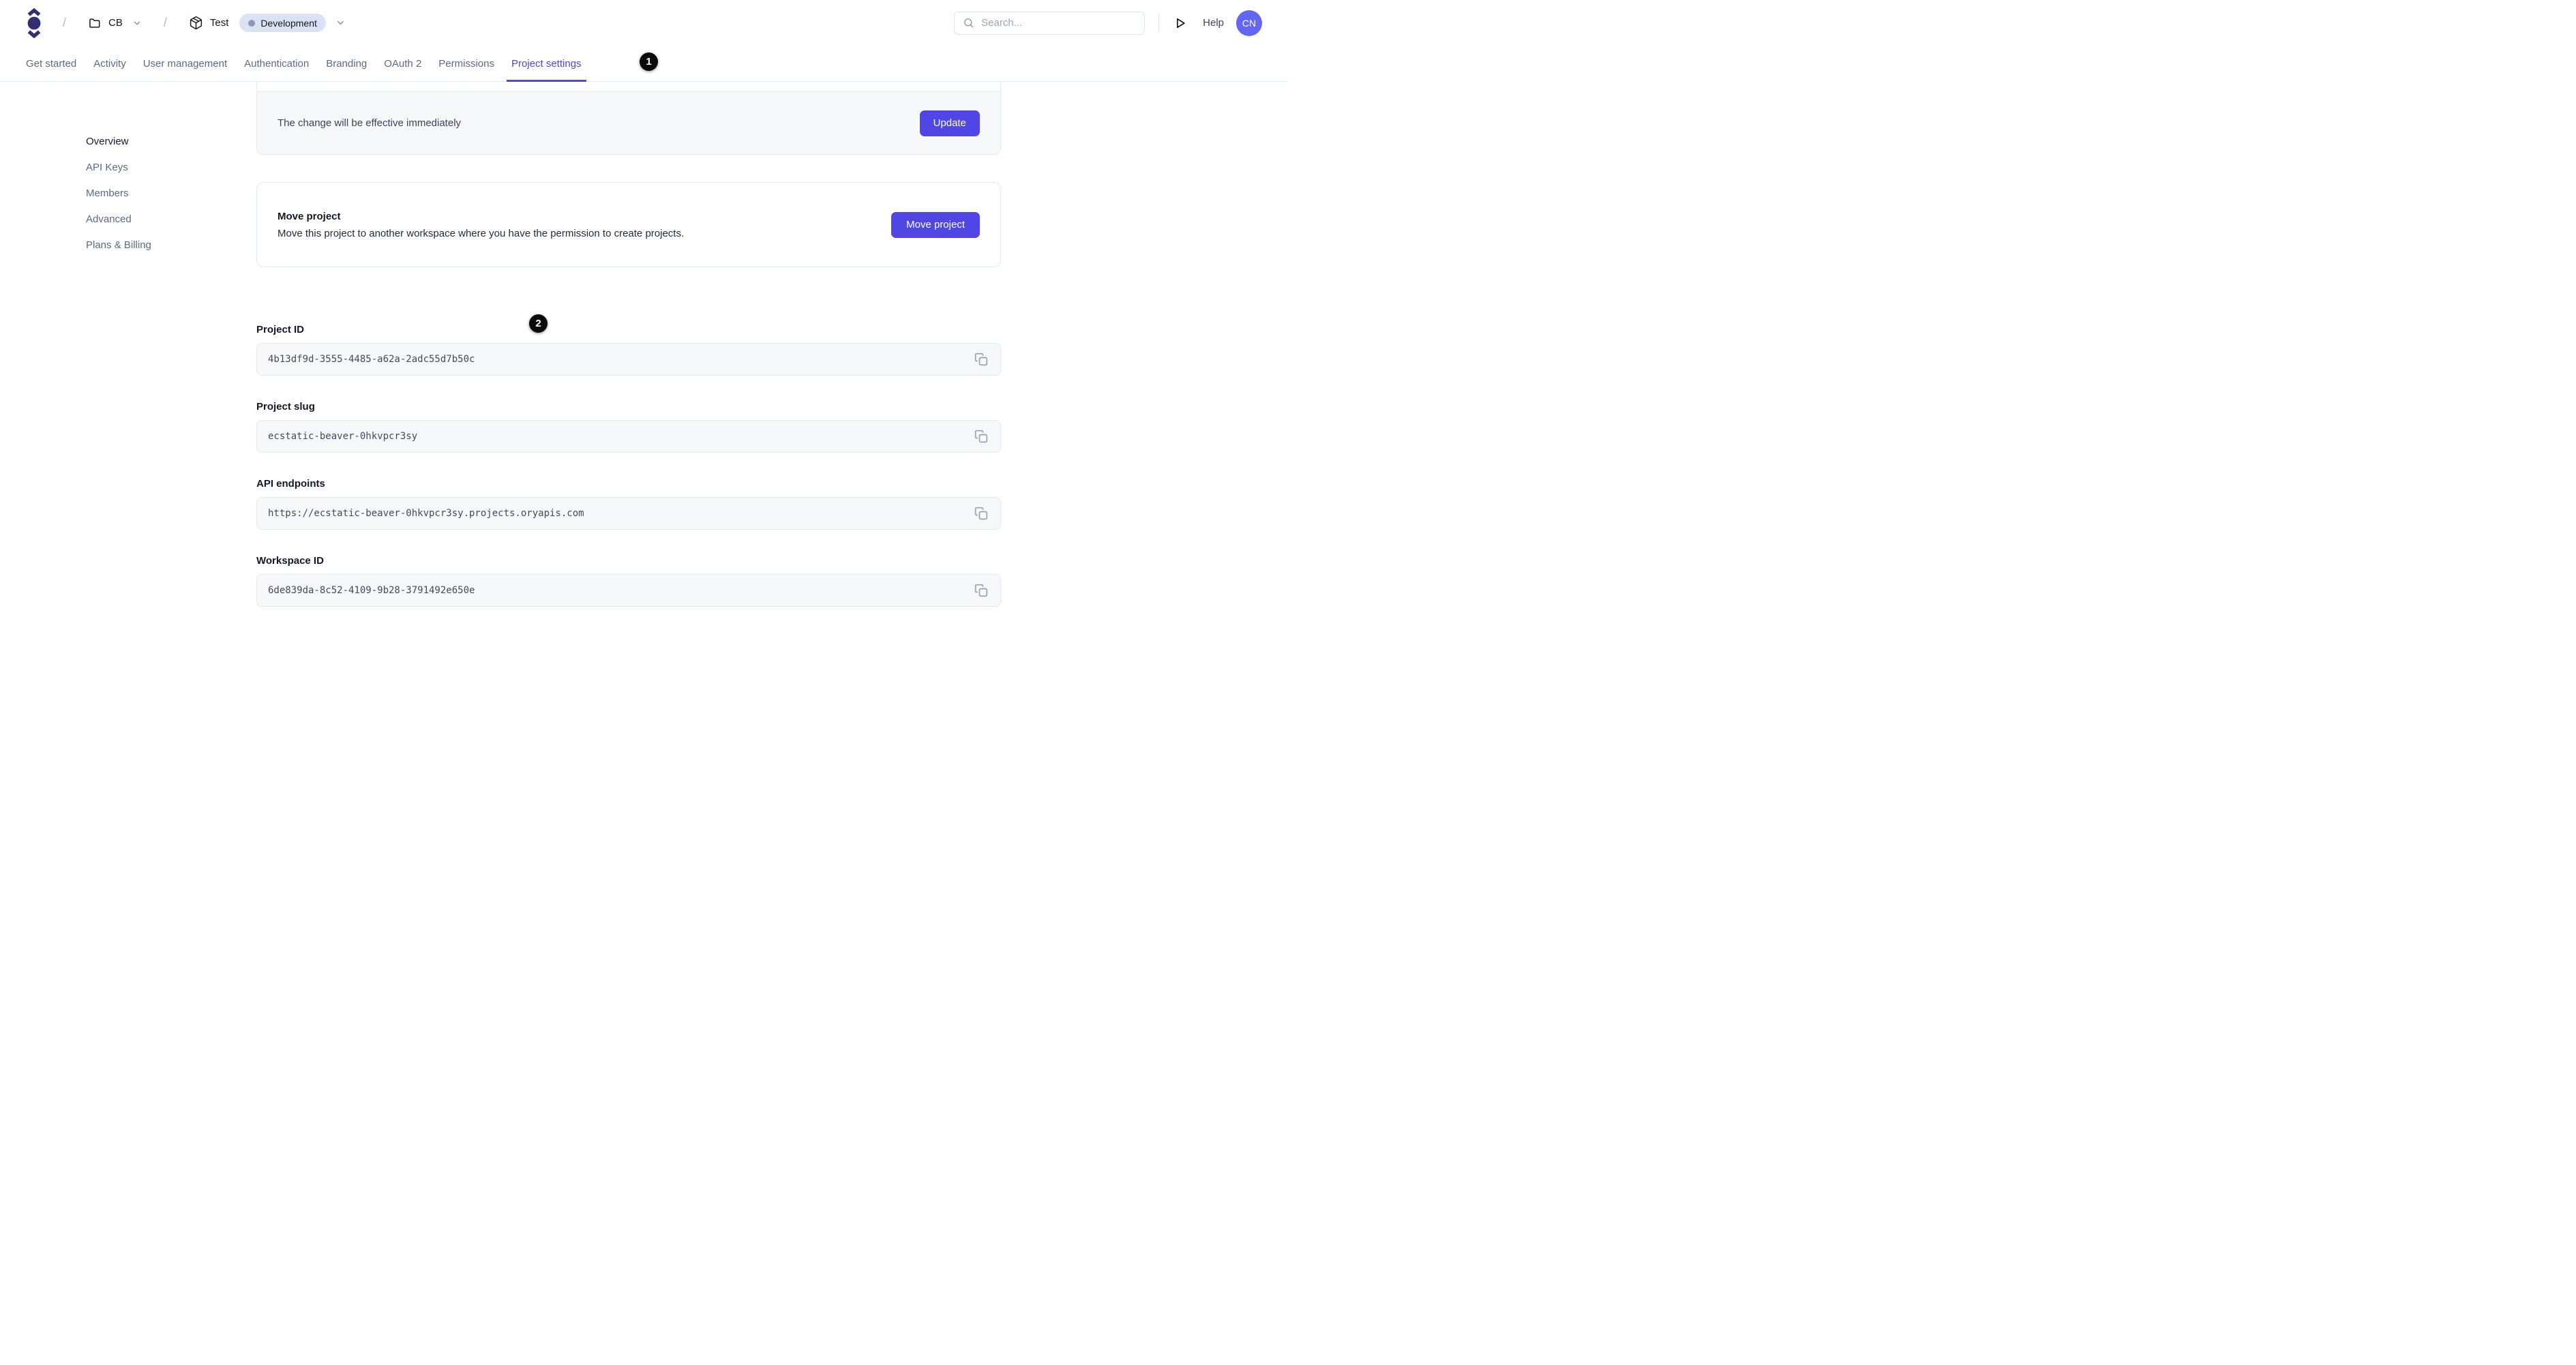  Describe the element at coordinates (147, 168) in the screenshot. I see `sidebar-item-api-keys: API Keys` at that location.